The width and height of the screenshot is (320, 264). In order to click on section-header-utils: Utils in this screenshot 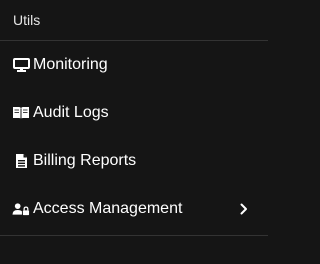, I will do `click(134, 20)`.